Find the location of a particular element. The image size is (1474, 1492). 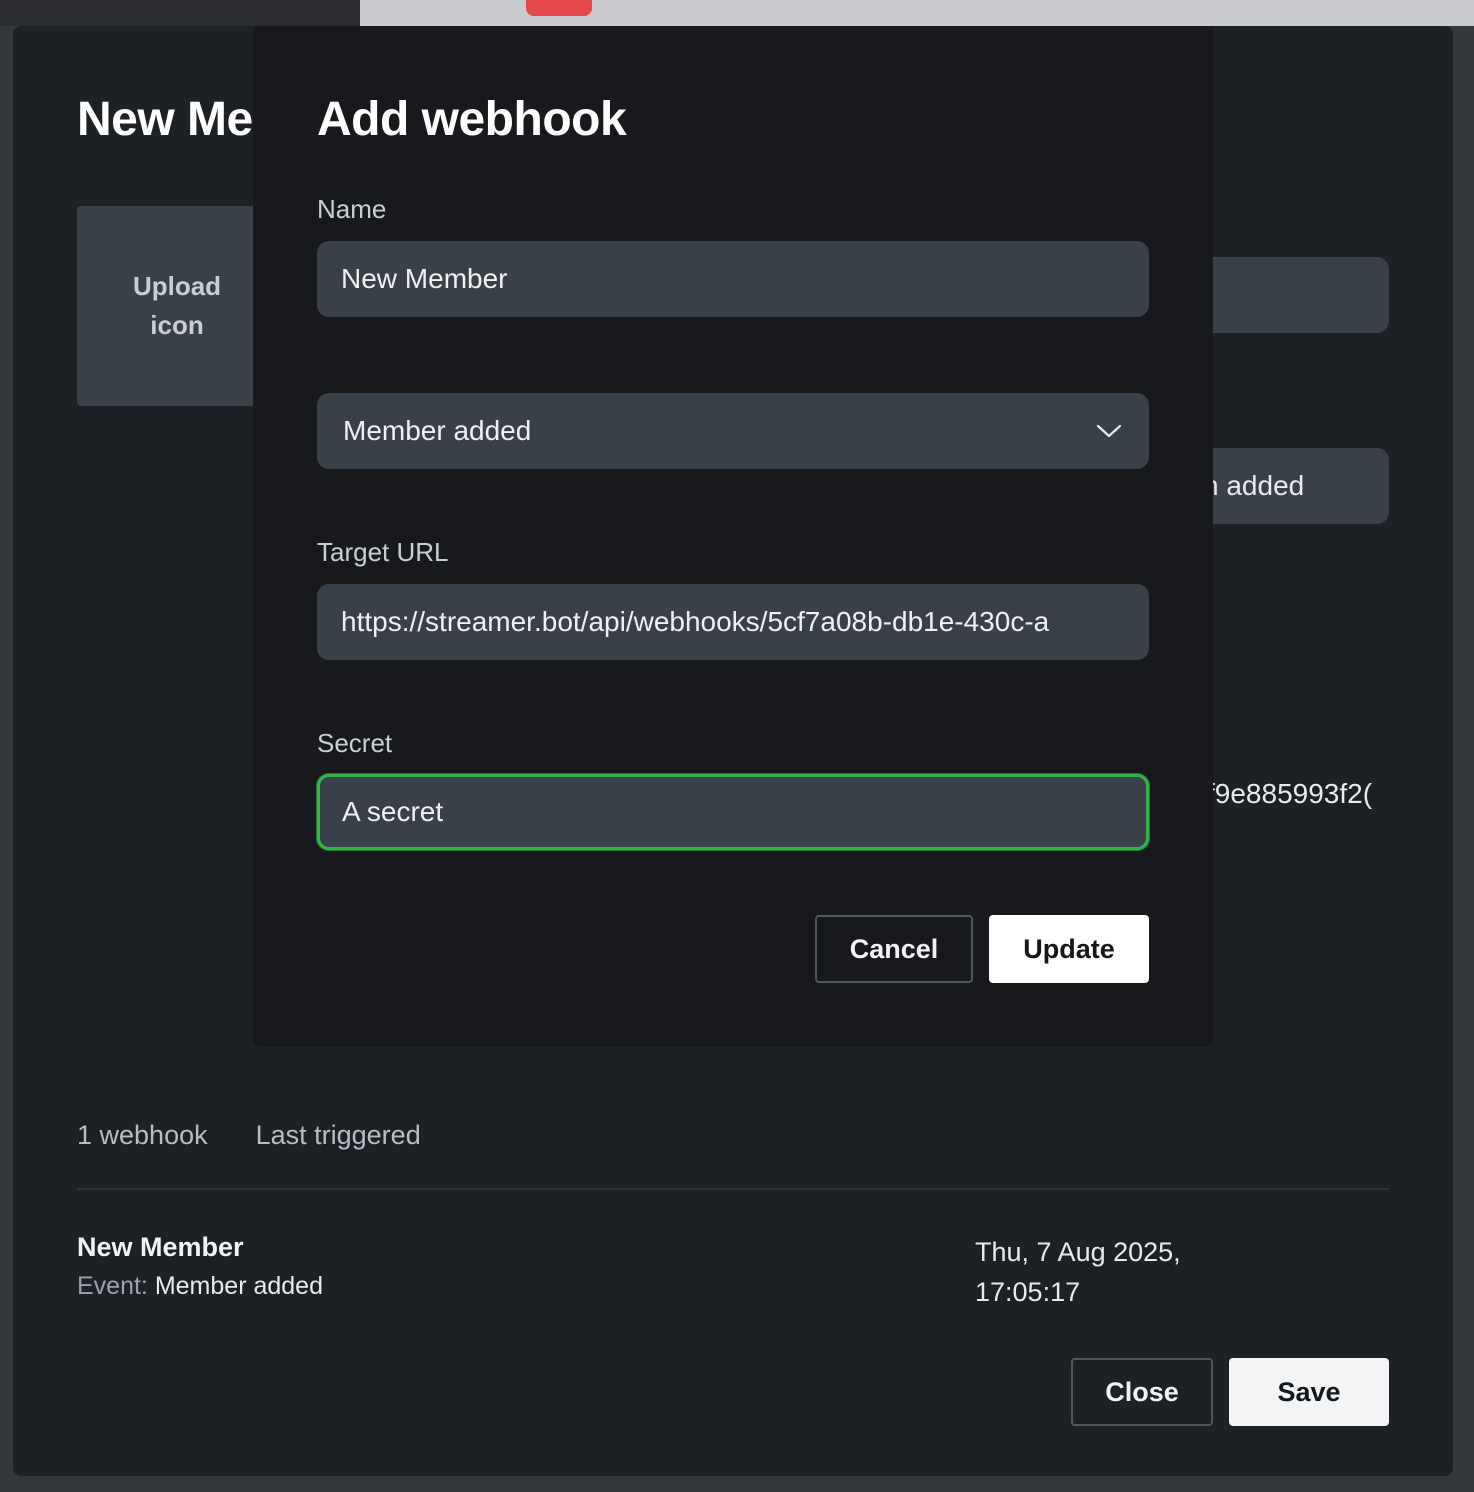

webhook-row-name: New Member is located at coordinates (160, 1247).